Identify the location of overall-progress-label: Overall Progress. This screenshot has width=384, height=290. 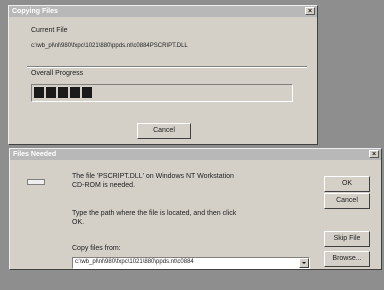
(57, 73).